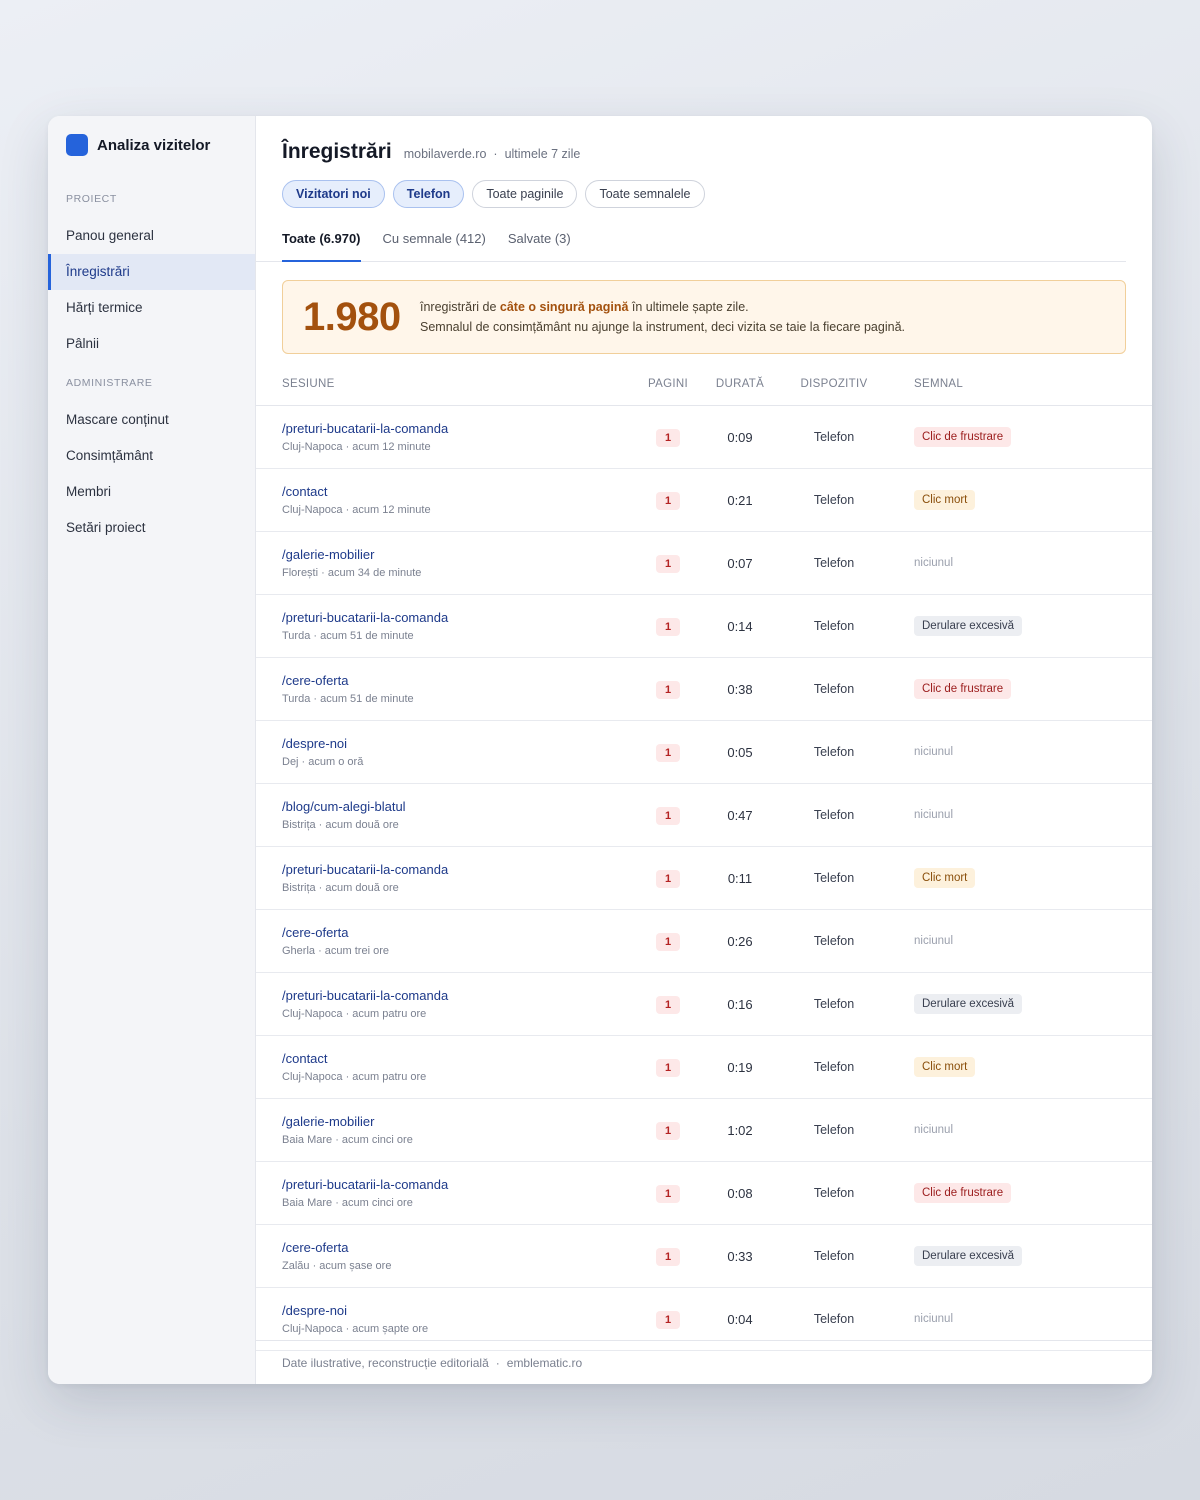 Image resolution: width=1200 pixels, height=1500 pixels. Describe the element at coordinates (337, 151) in the screenshot. I see `page-title: Înregistrări` at that location.